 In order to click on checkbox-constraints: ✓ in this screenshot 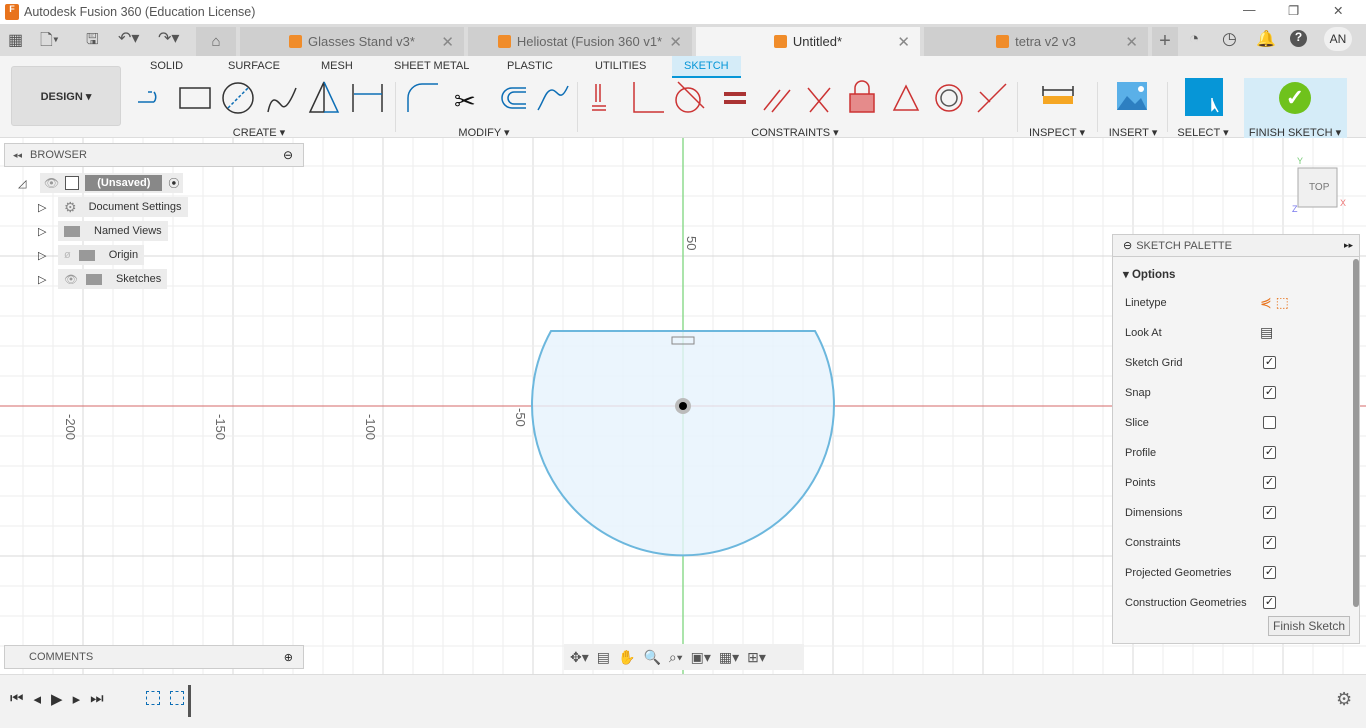, I will do `click(1269, 542)`.